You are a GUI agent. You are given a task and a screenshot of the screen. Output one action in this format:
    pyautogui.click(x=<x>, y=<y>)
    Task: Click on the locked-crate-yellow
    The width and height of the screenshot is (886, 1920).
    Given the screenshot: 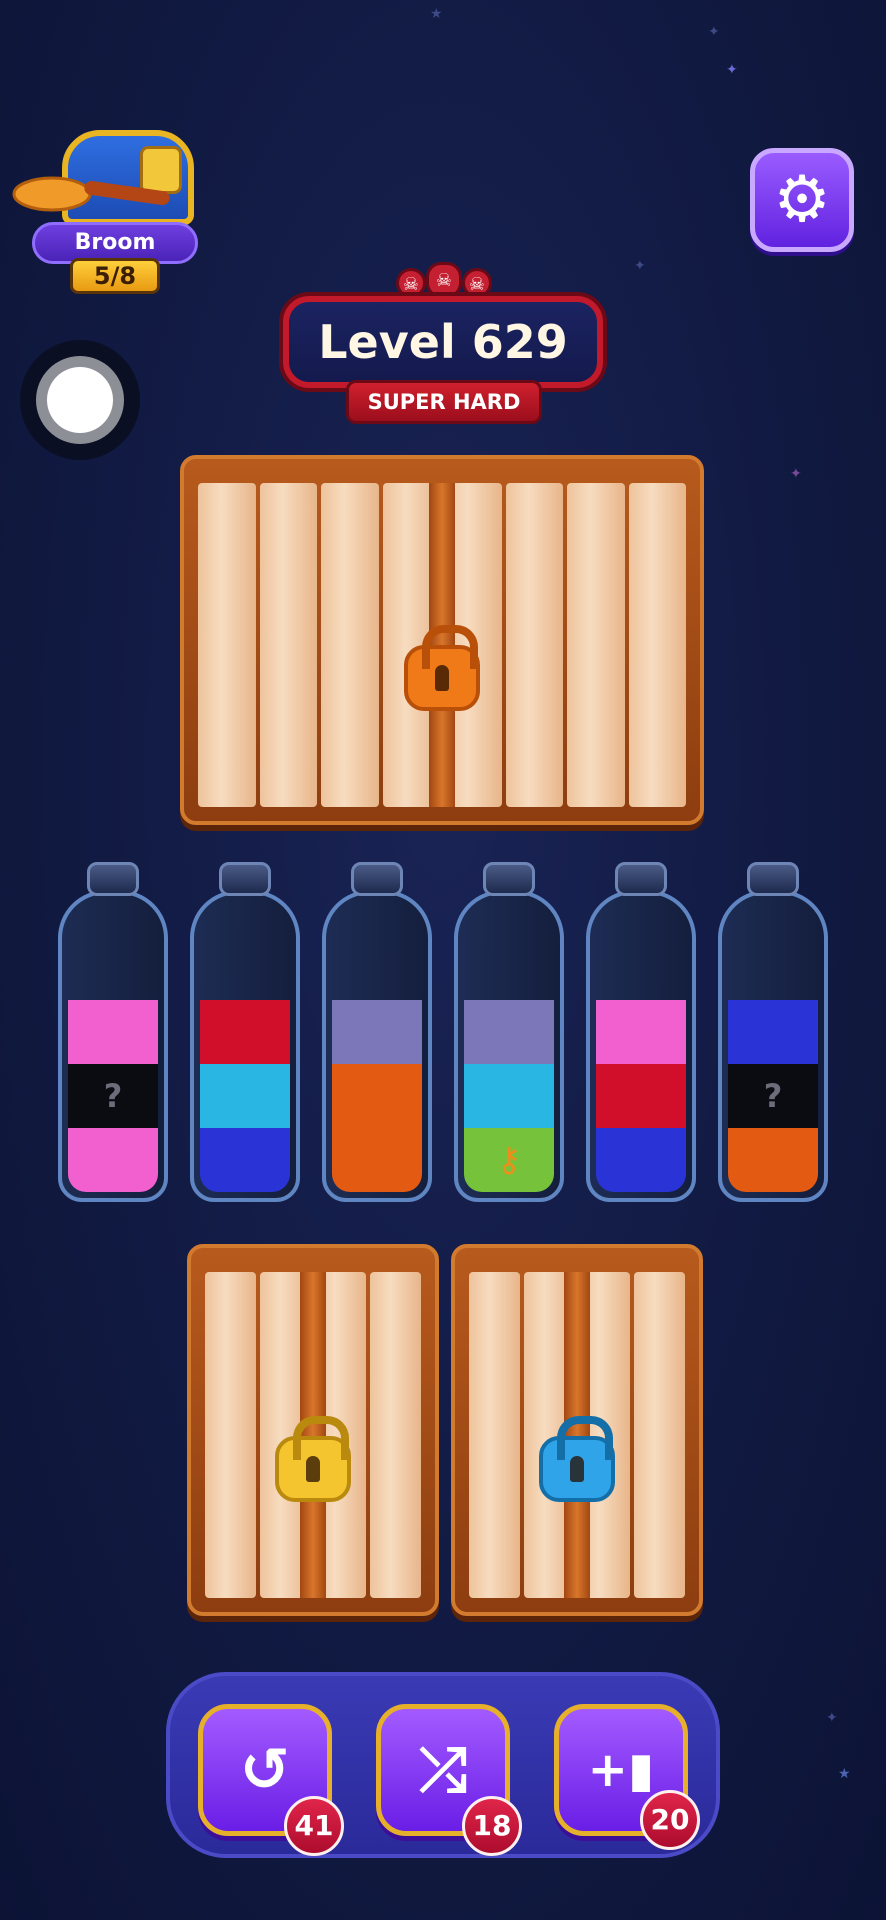 What is the action you would take?
    pyautogui.click(x=313, y=1430)
    